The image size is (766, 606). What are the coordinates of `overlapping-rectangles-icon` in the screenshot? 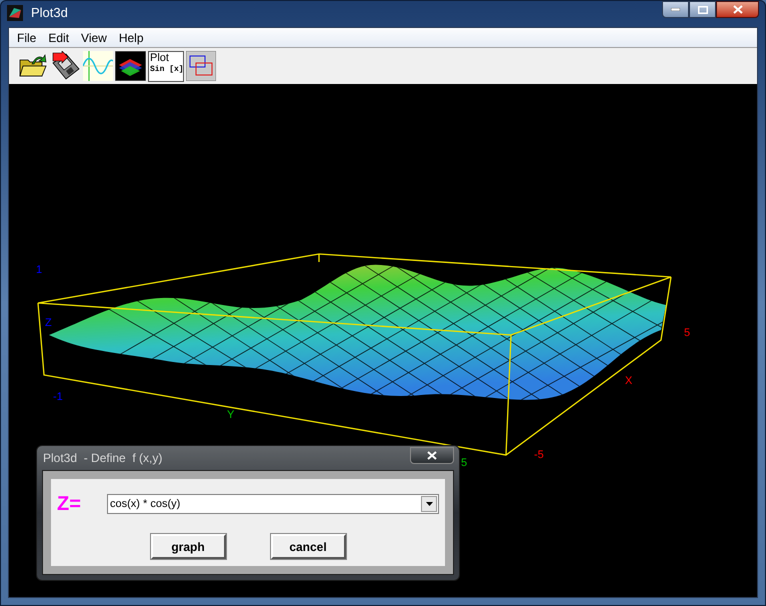 It's located at (201, 66).